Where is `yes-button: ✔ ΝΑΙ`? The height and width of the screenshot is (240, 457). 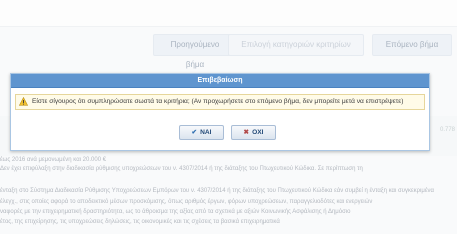
yes-button: ✔ ΝΑΙ is located at coordinates (201, 132).